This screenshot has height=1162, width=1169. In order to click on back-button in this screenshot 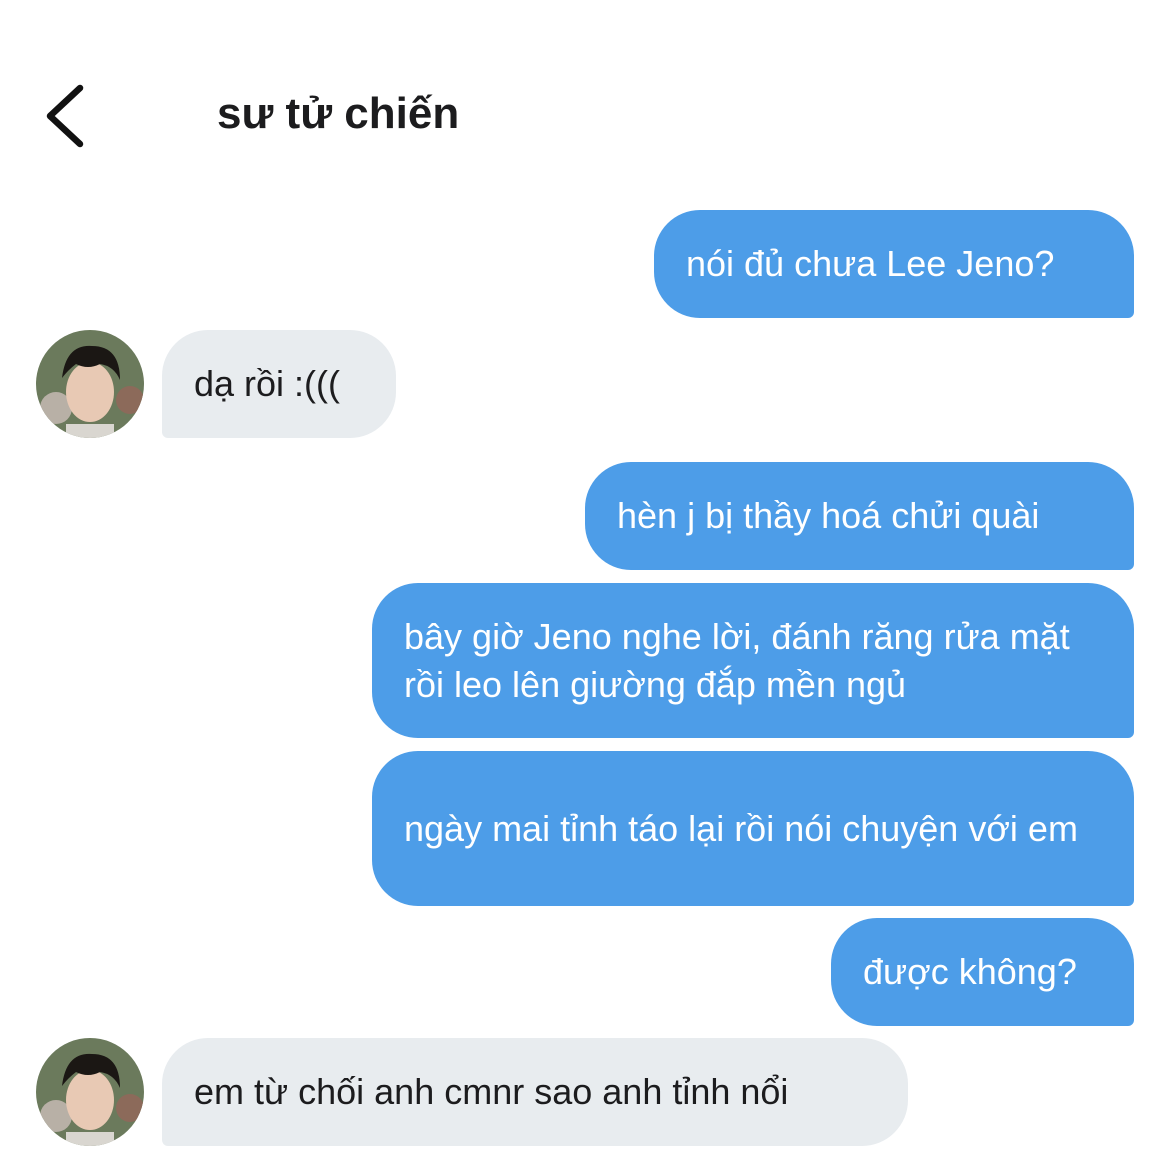, I will do `click(65, 116)`.